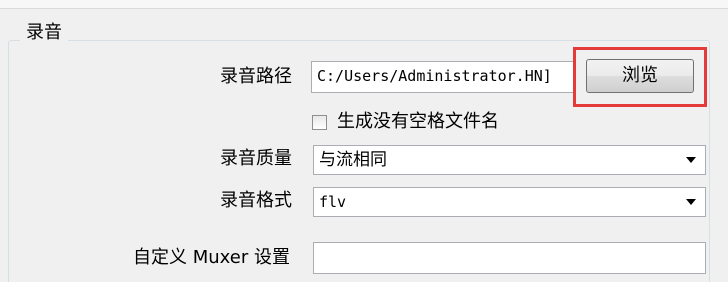 The height and width of the screenshot is (282, 728). I want to click on recording-format-select: flv, so click(509, 202).